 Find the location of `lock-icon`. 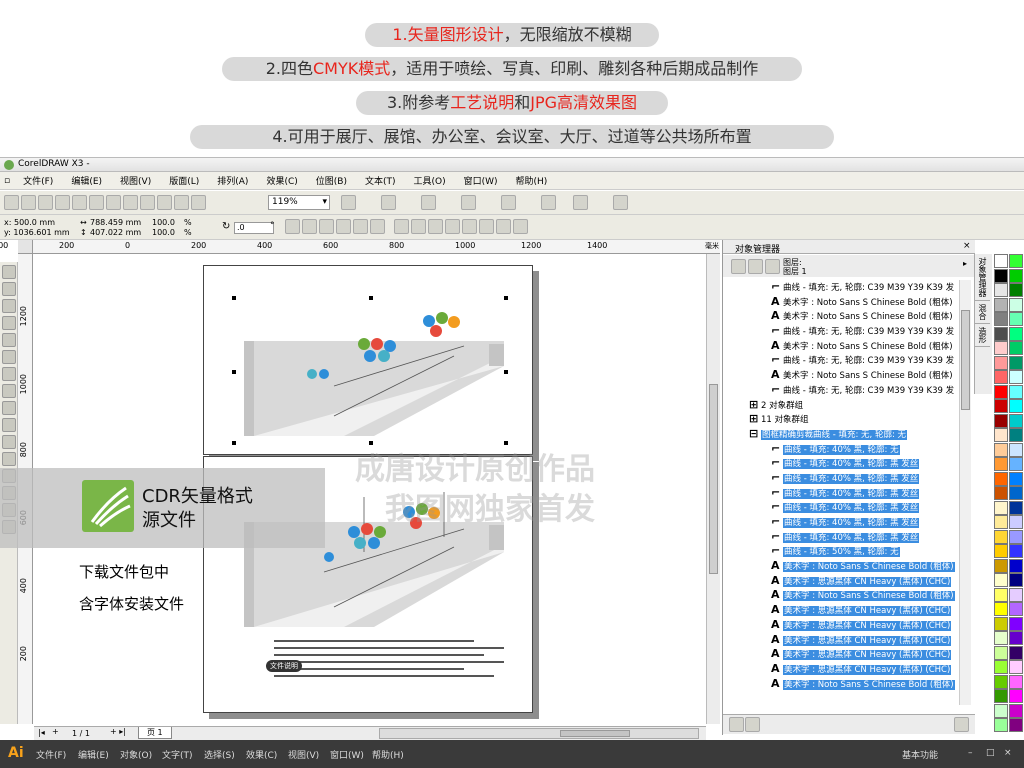

lock-icon is located at coordinates (580, 202).